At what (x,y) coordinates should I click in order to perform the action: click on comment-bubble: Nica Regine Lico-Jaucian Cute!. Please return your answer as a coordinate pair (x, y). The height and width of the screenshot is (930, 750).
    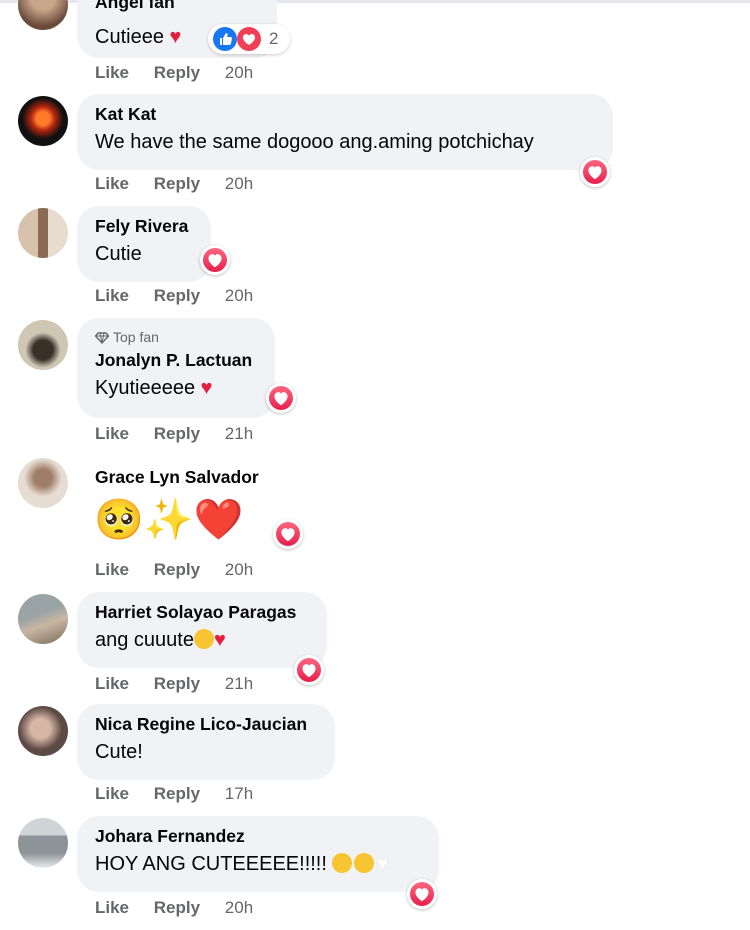
    Looking at the image, I should click on (206, 742).